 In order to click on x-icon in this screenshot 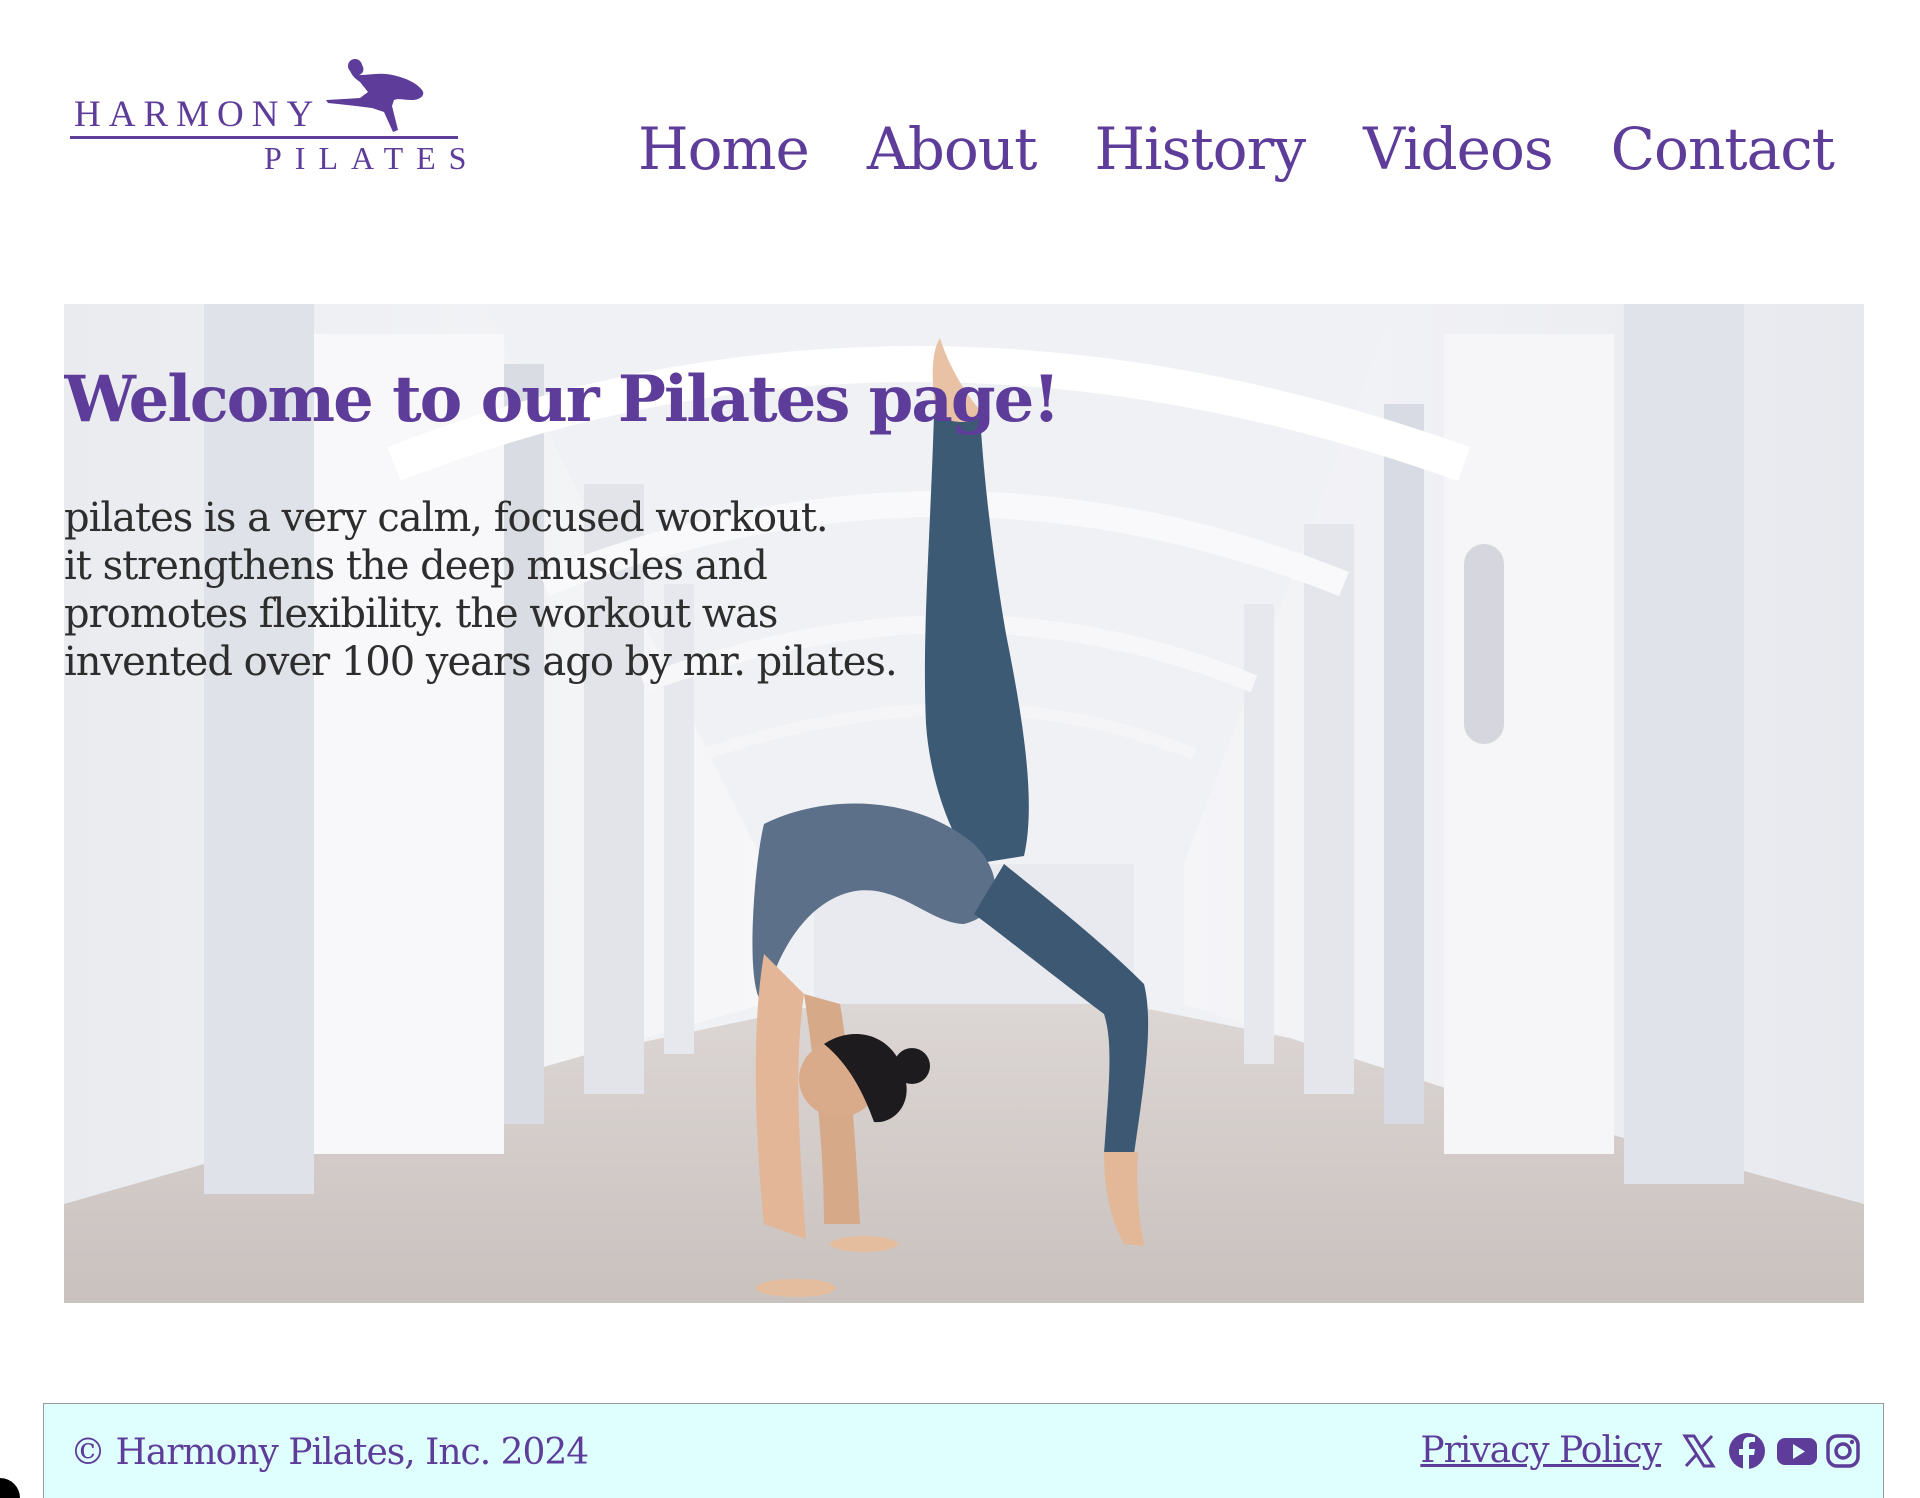, I will do `click(1699, 1451)`.